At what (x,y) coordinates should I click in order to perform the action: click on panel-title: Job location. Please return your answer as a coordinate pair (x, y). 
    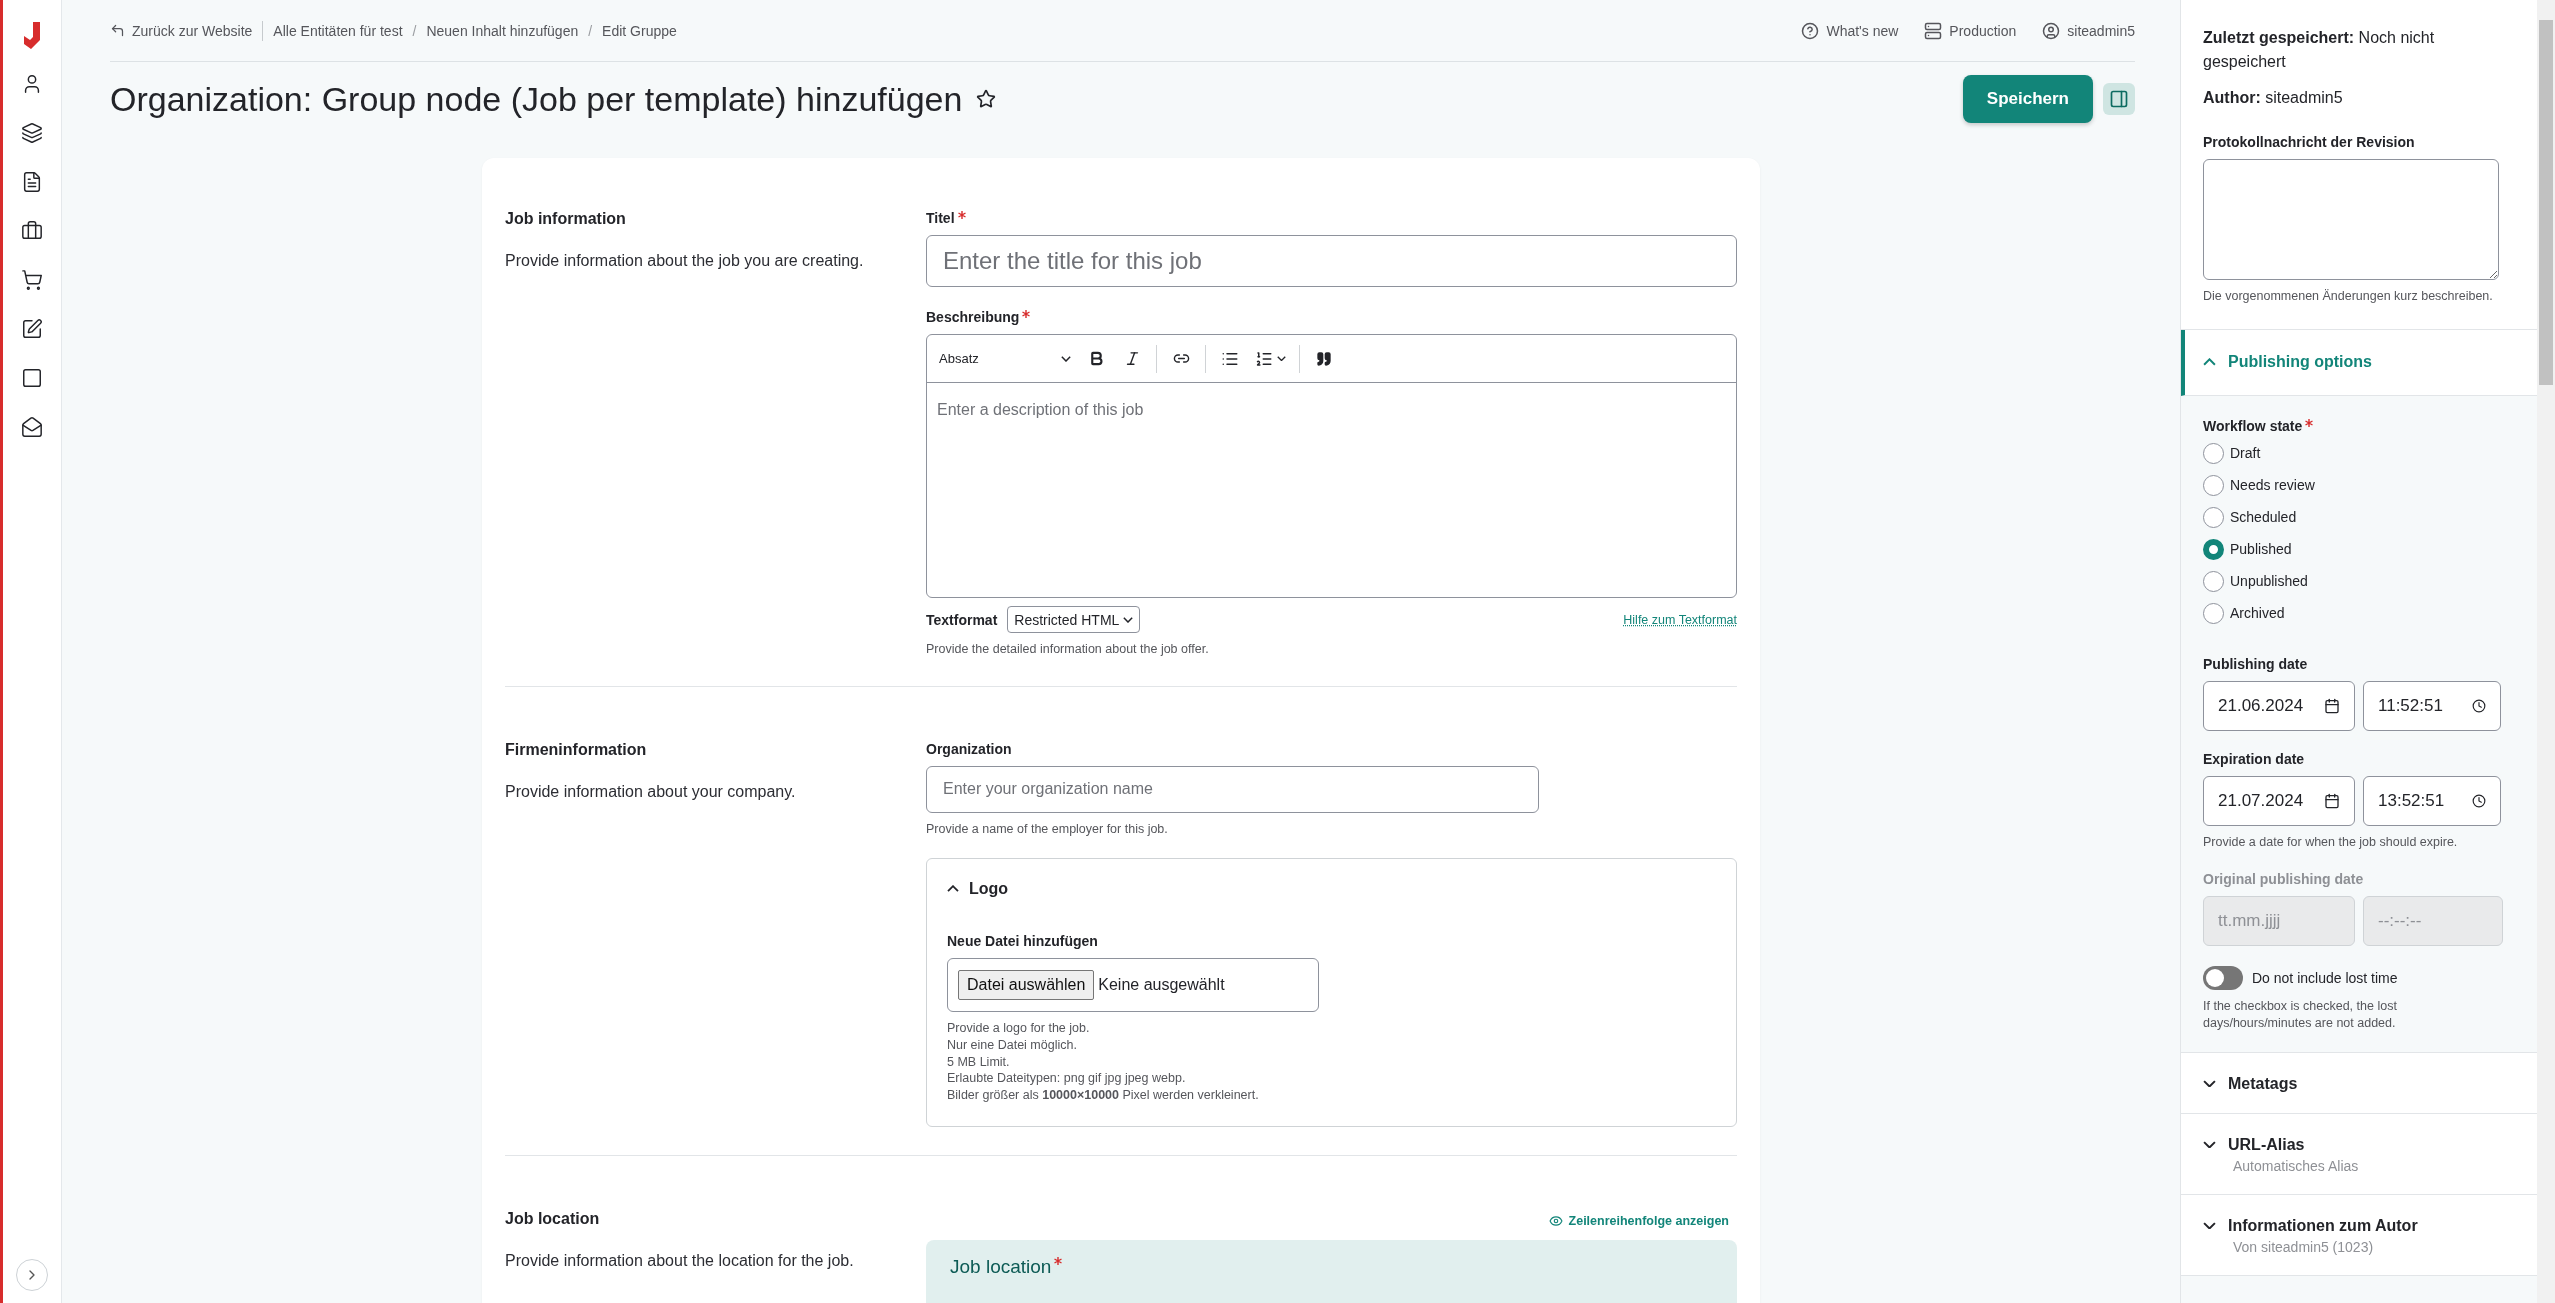
    Looking at the image, I should click on (1331, 1267).